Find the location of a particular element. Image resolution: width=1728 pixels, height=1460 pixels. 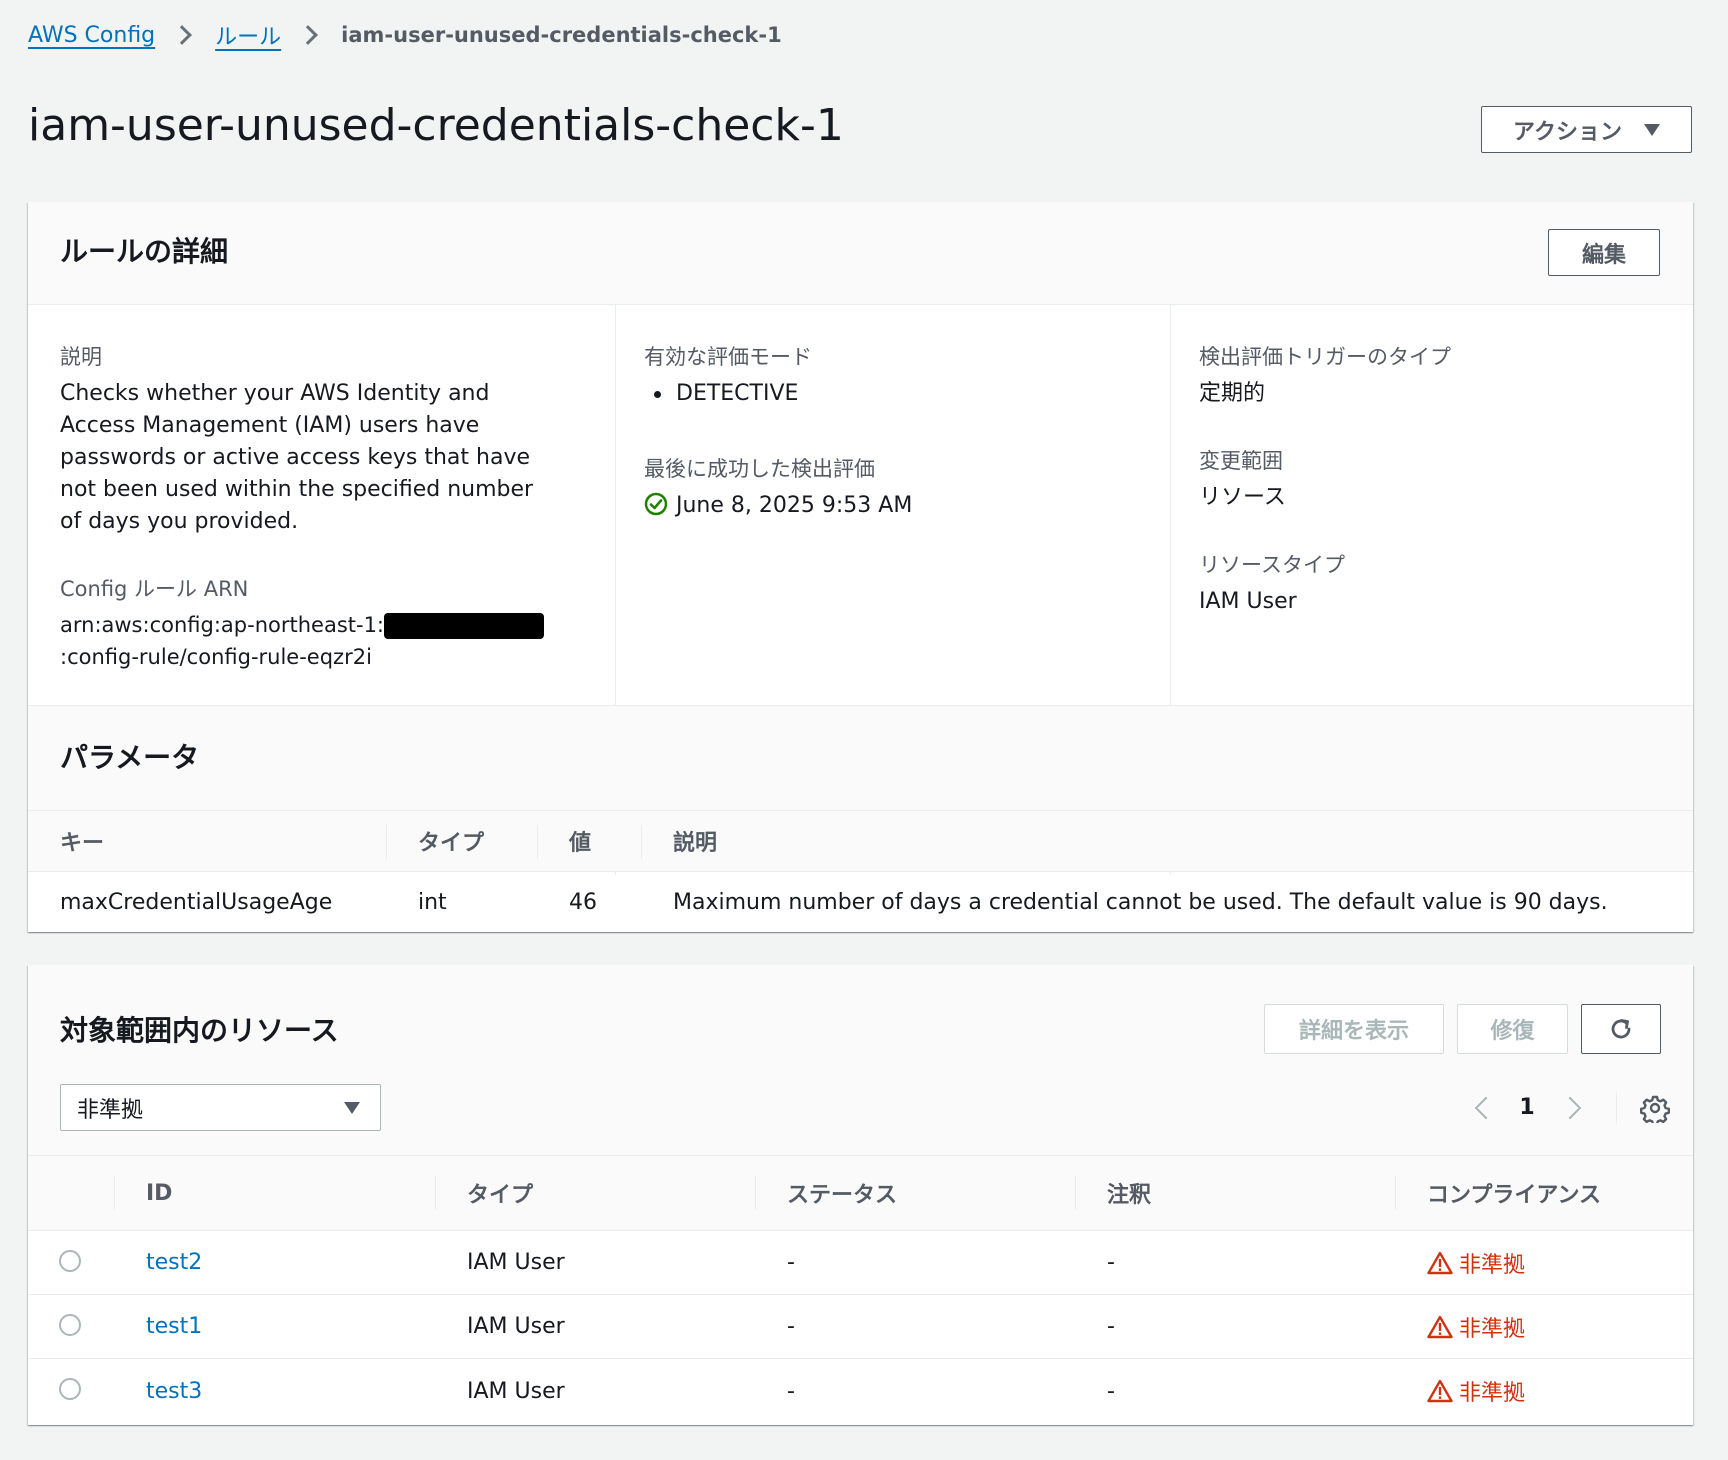

previous-page-button is located at coordinates (1483, 1107).